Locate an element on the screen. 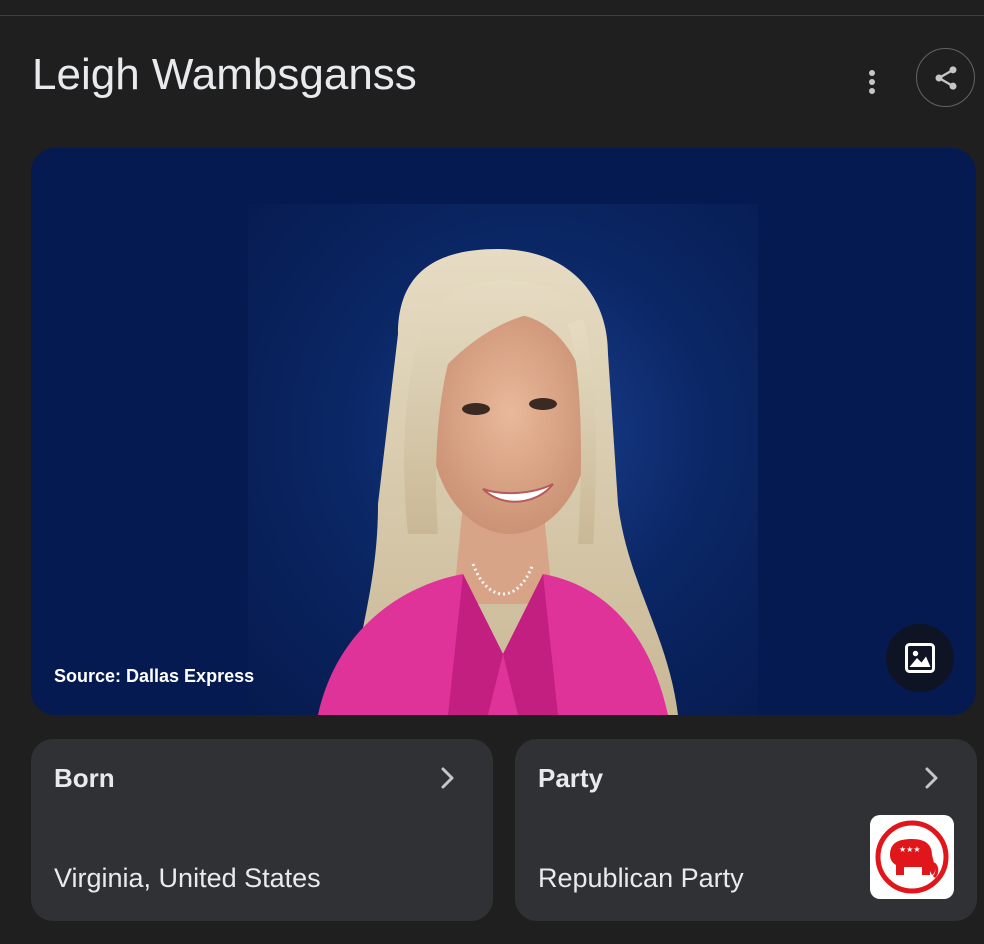 This screenshot has height=944, width=984. more-options-button is located at coordinates (872, 82).